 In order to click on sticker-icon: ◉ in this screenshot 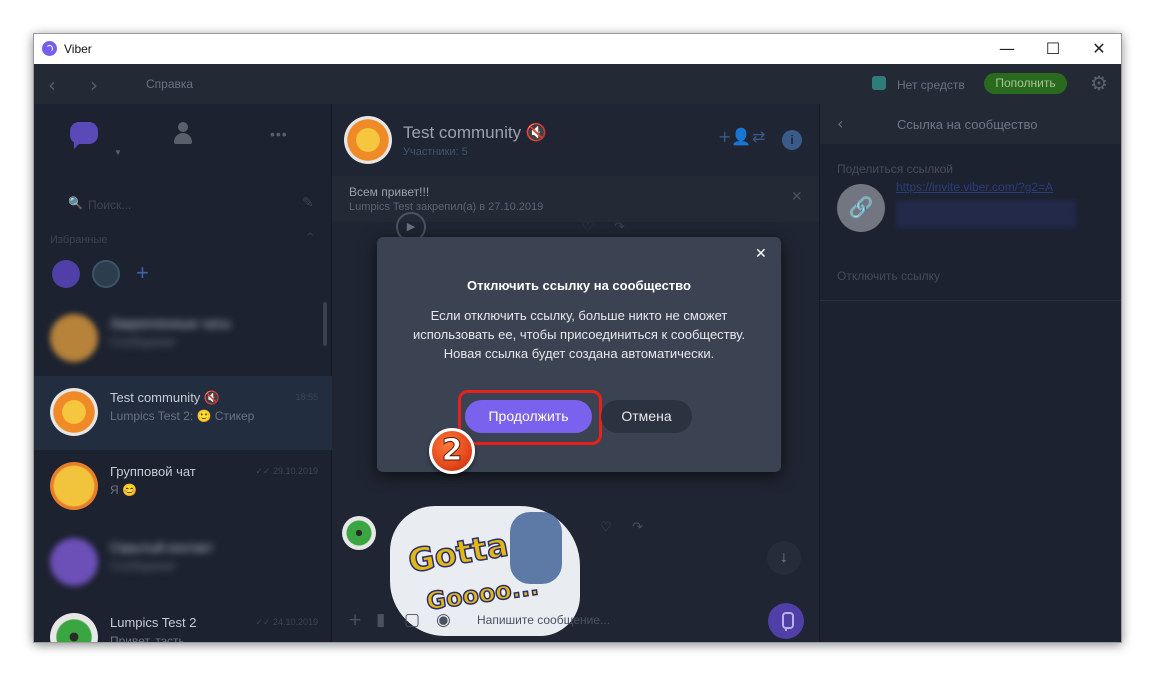, I will do `click(443, 620)`.